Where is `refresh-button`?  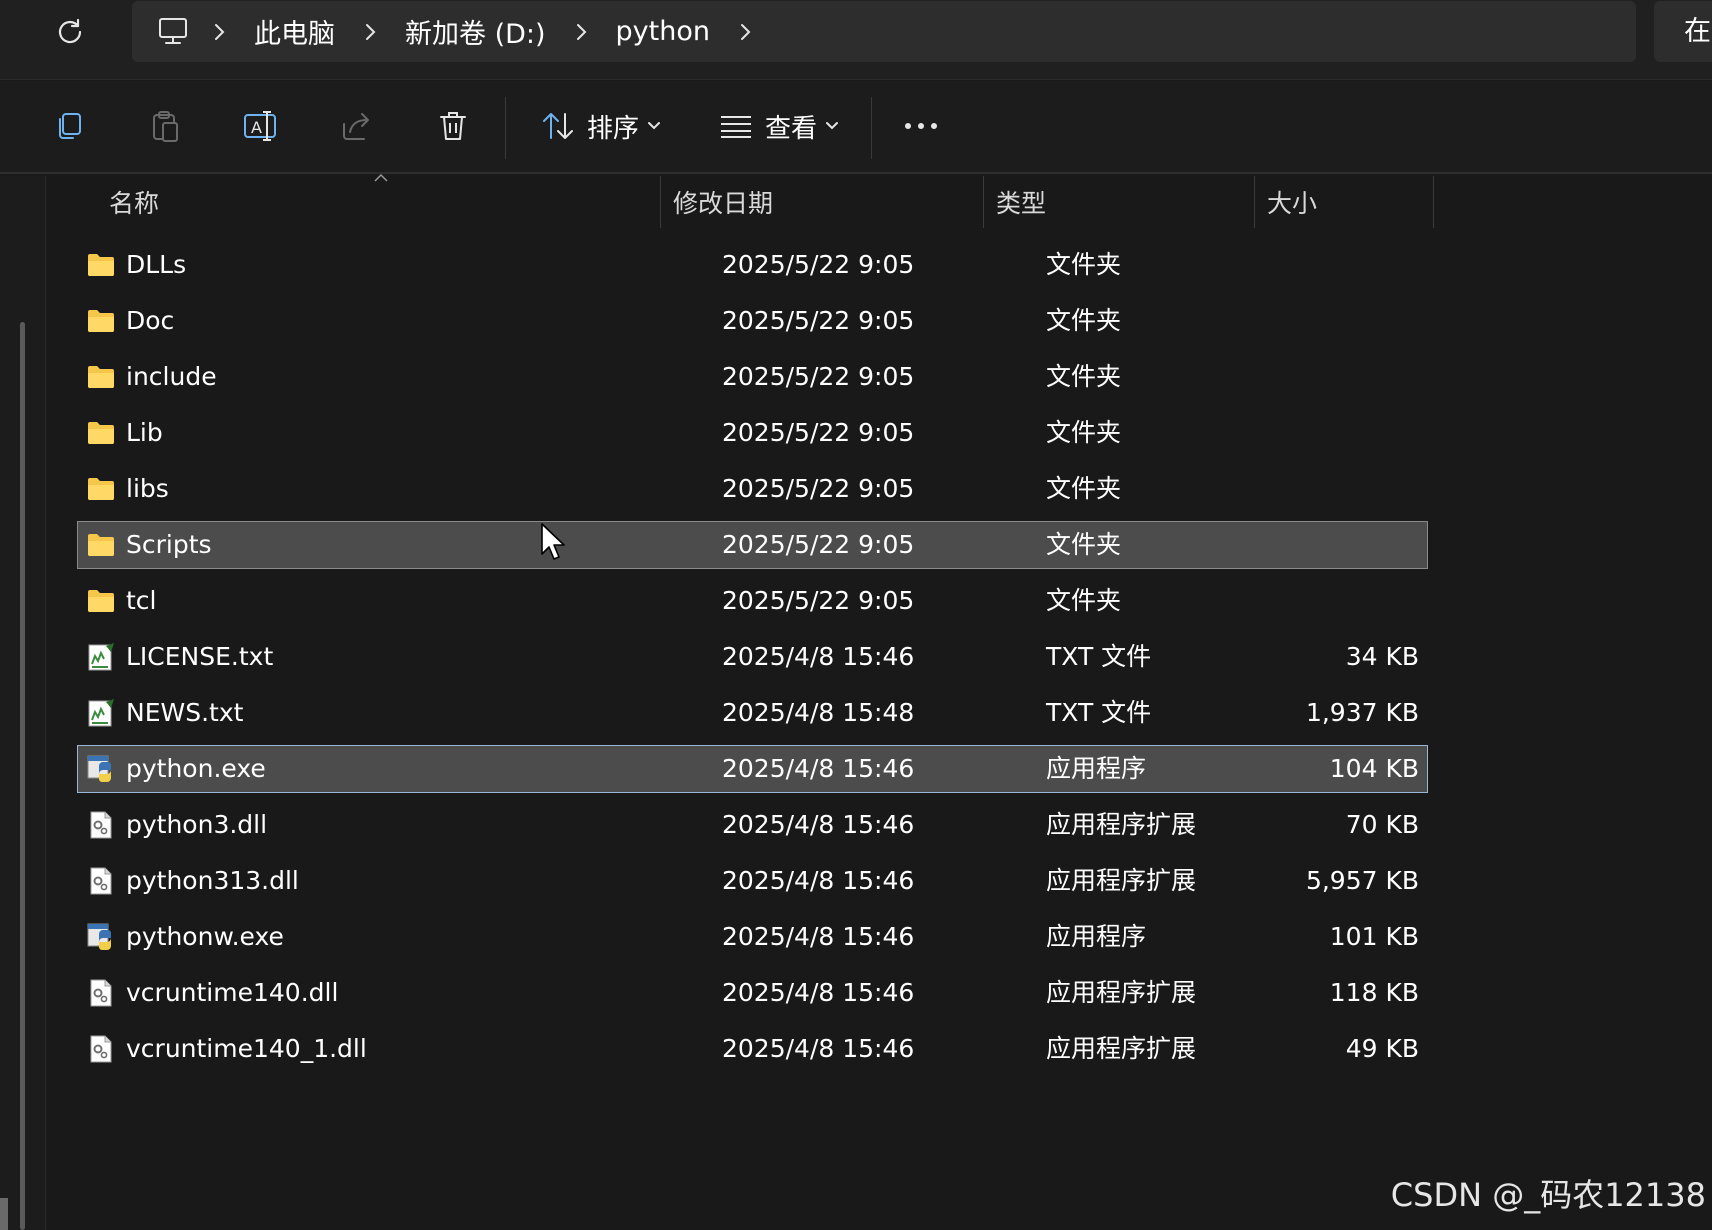
refresh-button is located at coordinates (70, 32).